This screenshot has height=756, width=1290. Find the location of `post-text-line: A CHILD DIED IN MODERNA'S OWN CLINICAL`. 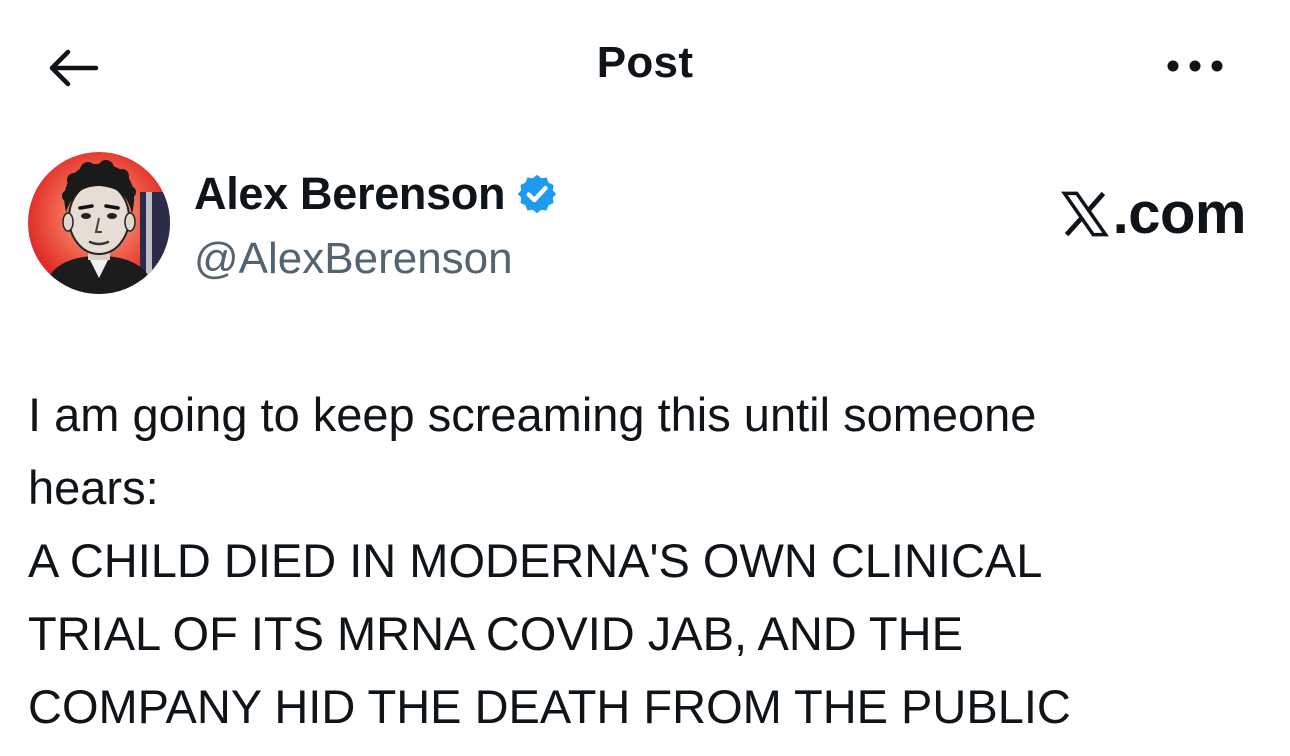

post-text-line: A CHILD DIED IN MODERNA'S OWN CLINICAL is located at coordinates (535, 560).